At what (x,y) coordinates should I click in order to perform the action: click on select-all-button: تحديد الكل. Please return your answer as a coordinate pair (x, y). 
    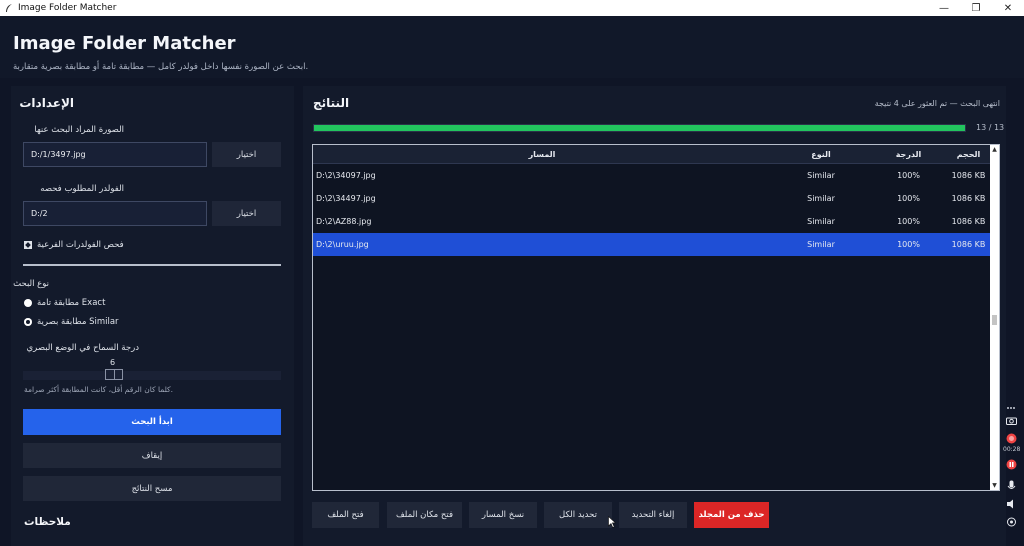
    Looking at the image, I should click on (578, 515).